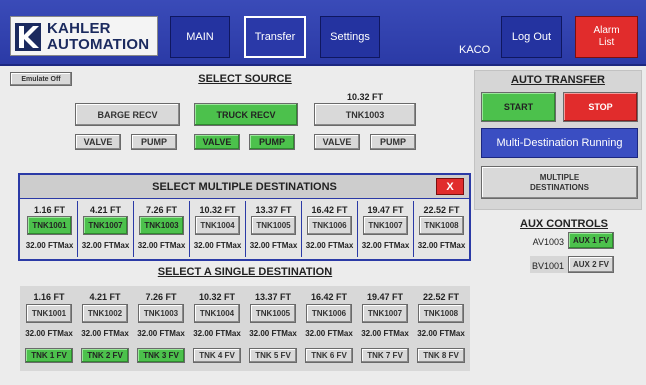 The image size is (646, 385). I want to click on nav-transfer-button: Transfer, so click(275, 37).